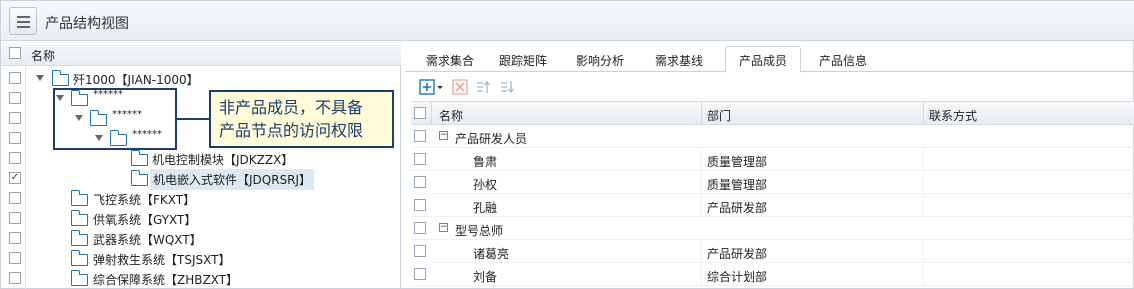 This screenshot has height=289, width=1134. I want to click on tree-node: 歼1000【JIAN-1000】, so click(201, 78).